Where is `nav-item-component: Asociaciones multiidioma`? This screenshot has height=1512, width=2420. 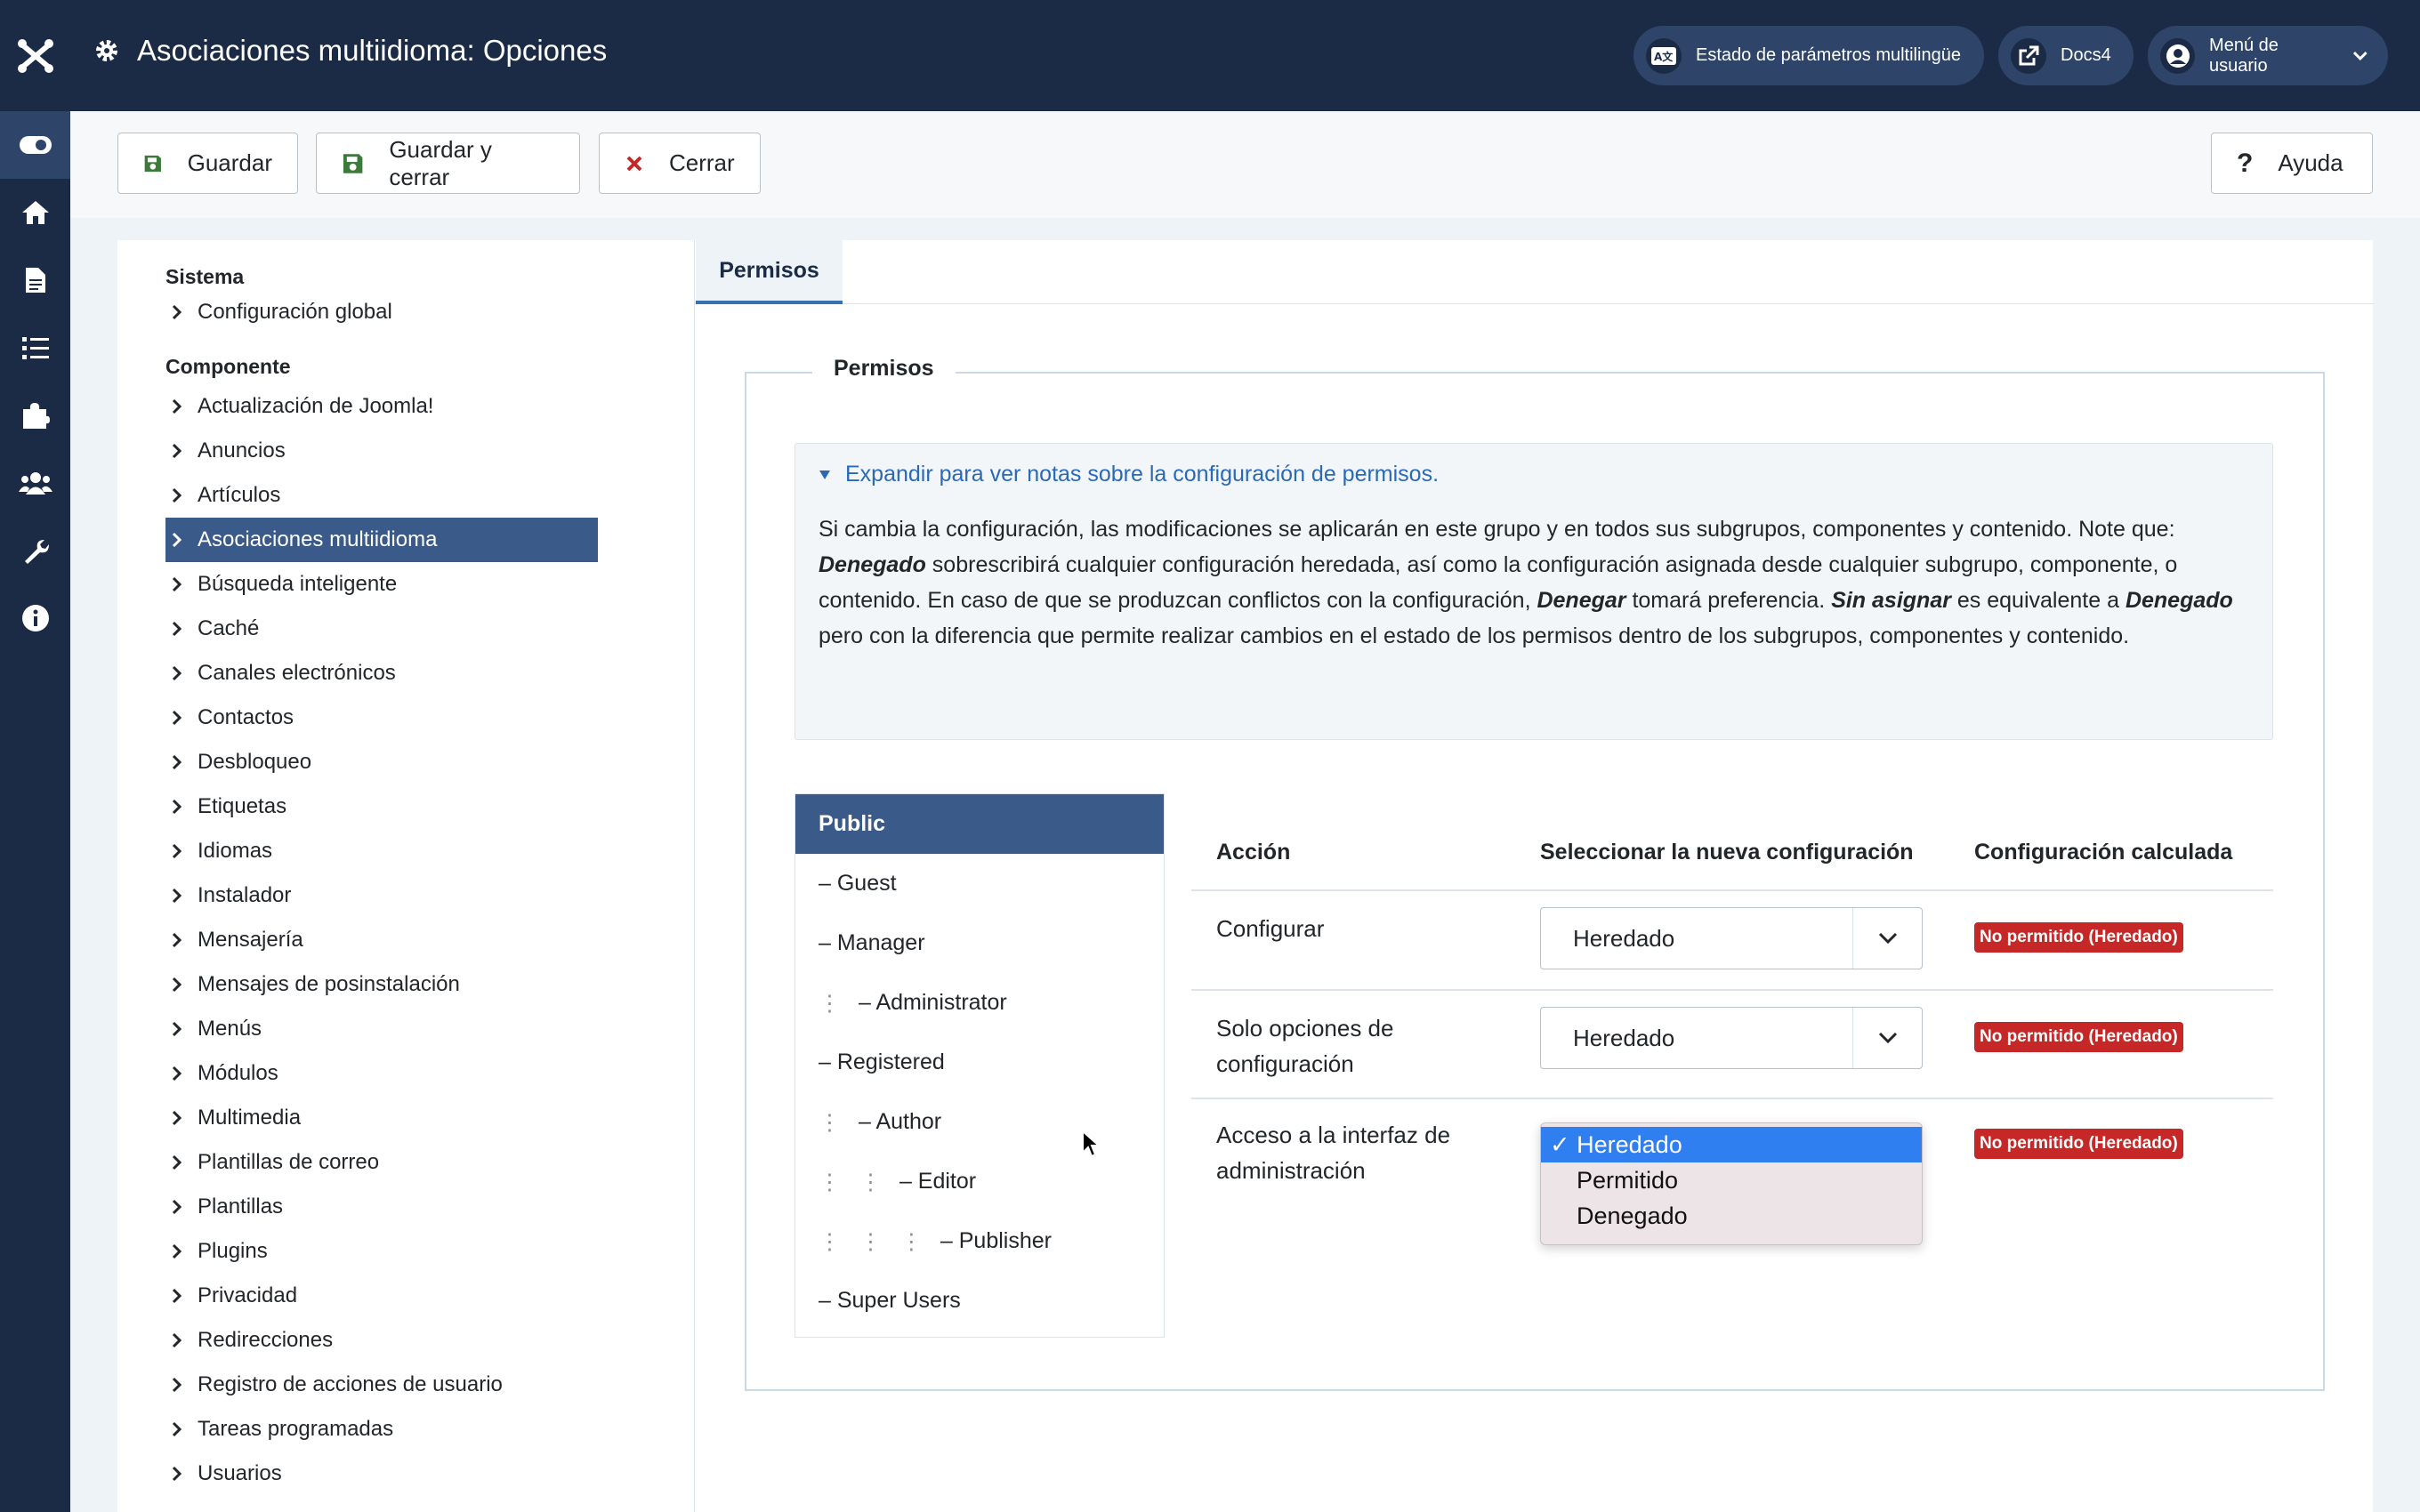 nav-item-component: Asociaciones multiidioma is located at coordinates (381, 540).